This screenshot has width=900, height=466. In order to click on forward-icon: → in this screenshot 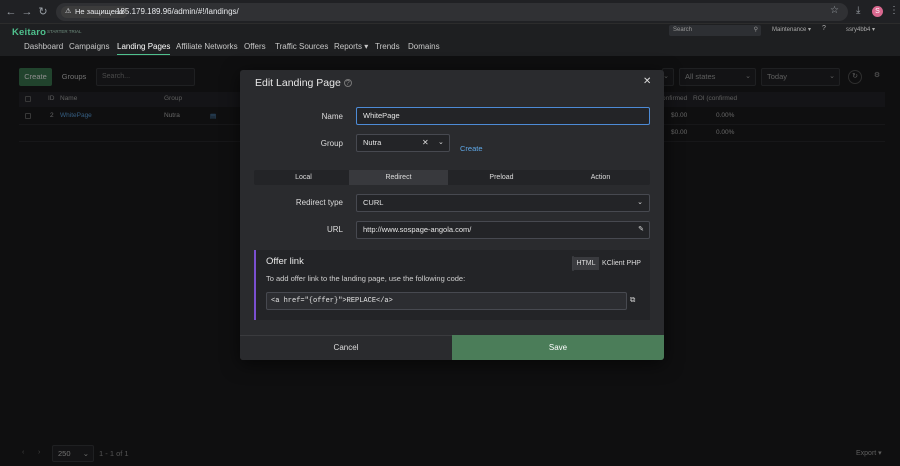, I will do `click(27, 12)`.